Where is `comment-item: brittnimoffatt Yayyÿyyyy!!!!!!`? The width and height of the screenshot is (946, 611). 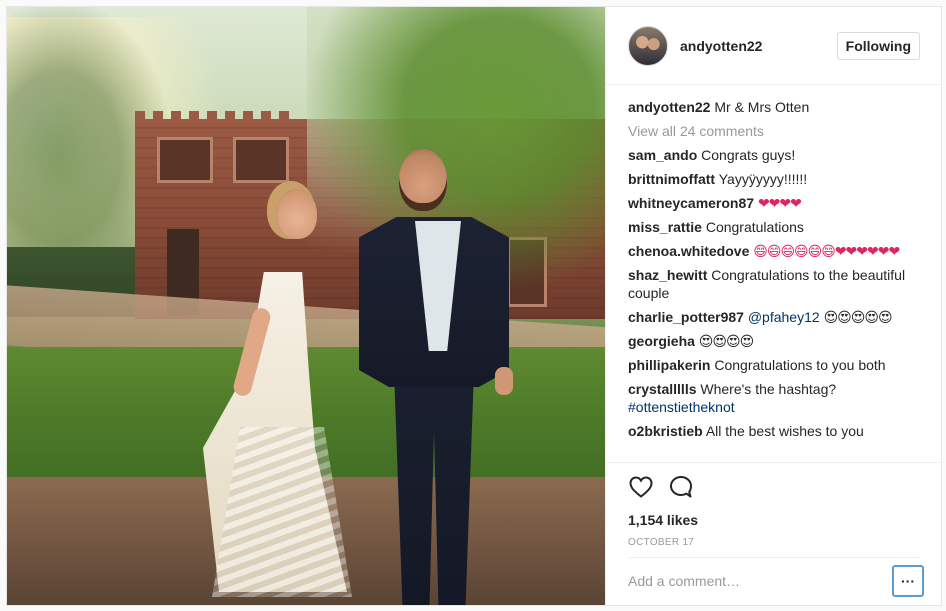 comment-item: brittnimoffatt Yayyÿyyyy!!!!!! is located at coordinates (774, 179).